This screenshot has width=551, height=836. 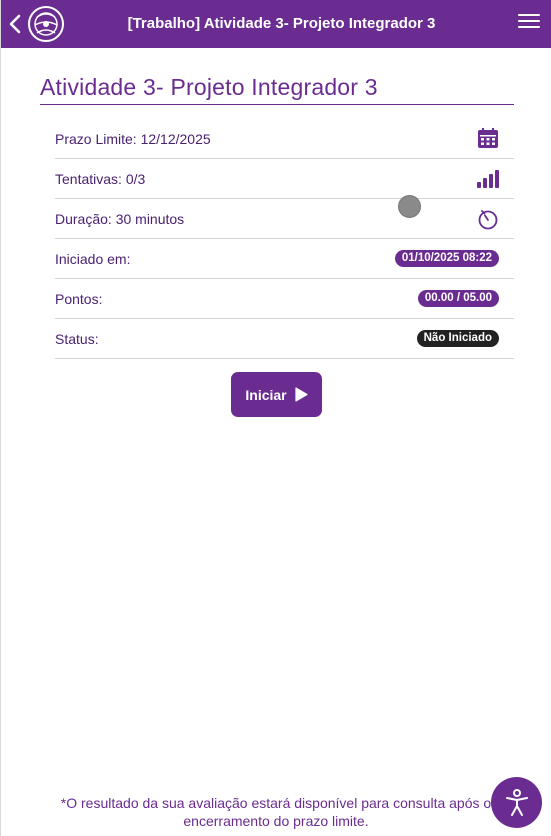 I want to click on accessibility-icon, so click(x=516, y=802).